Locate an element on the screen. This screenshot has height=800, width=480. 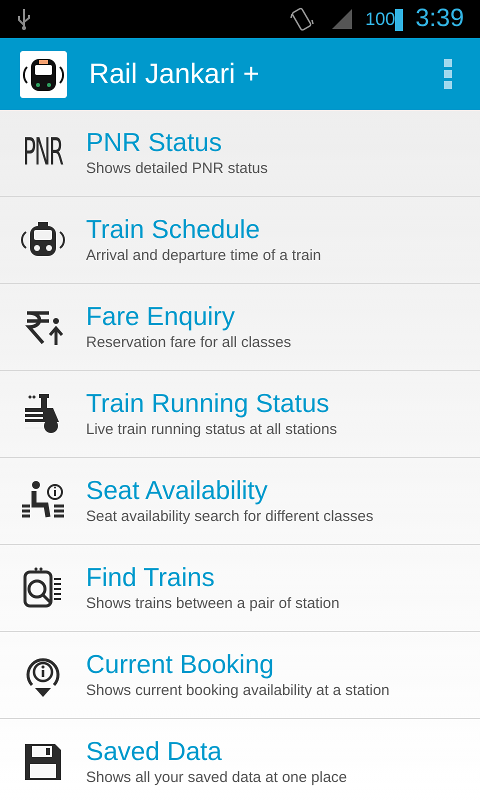
menu-item-subtitle: Shows trains between a pair of station is located at coordinates (213, 604).